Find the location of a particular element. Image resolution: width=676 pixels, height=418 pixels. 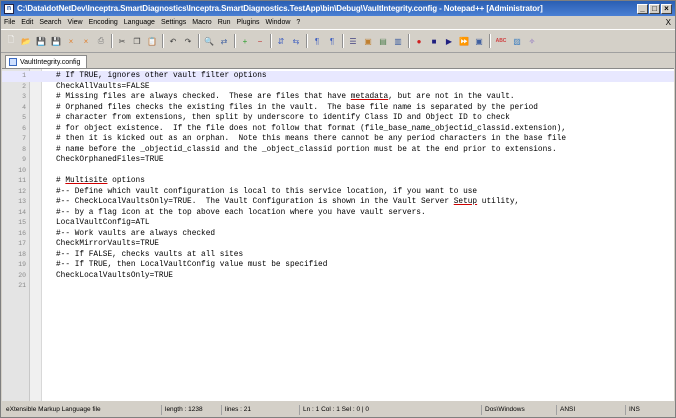

sync-vertical-icon: ⇵ is located at coordinates (281, 41).